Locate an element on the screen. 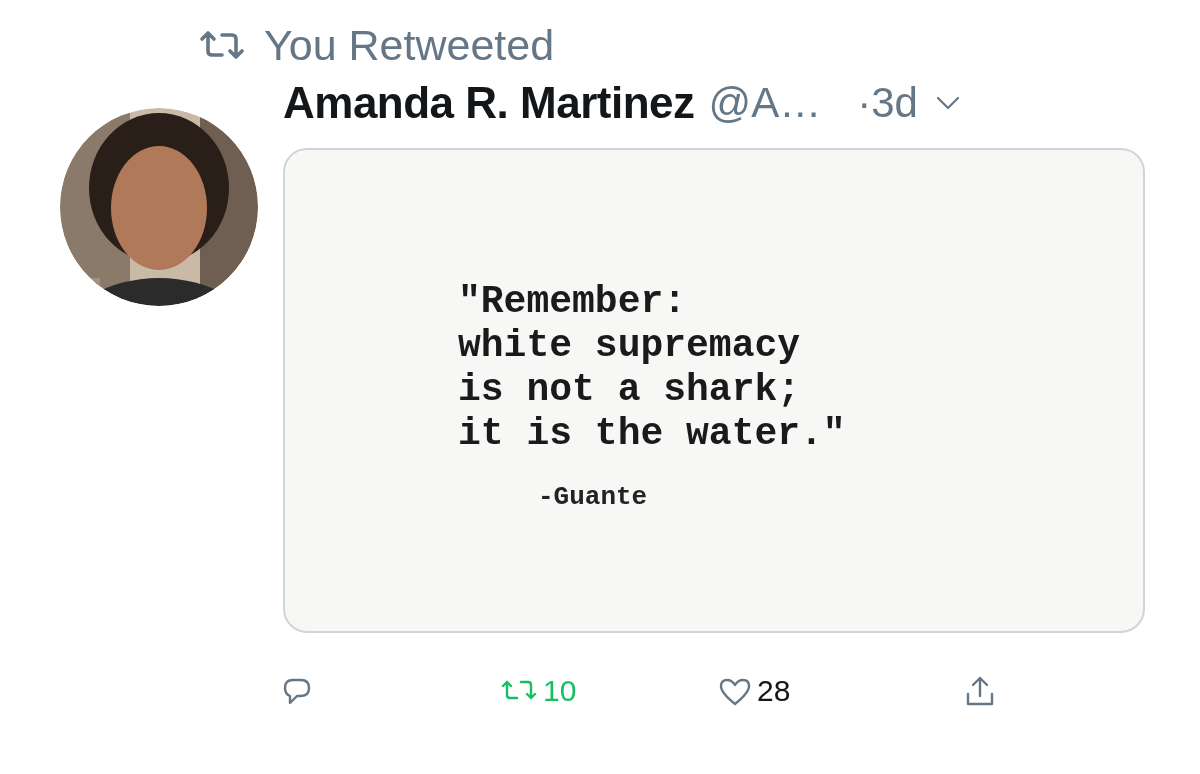 This screenshot has height=774, width=1200. quote-line: it is the water." is located at coordinates (652, 434).